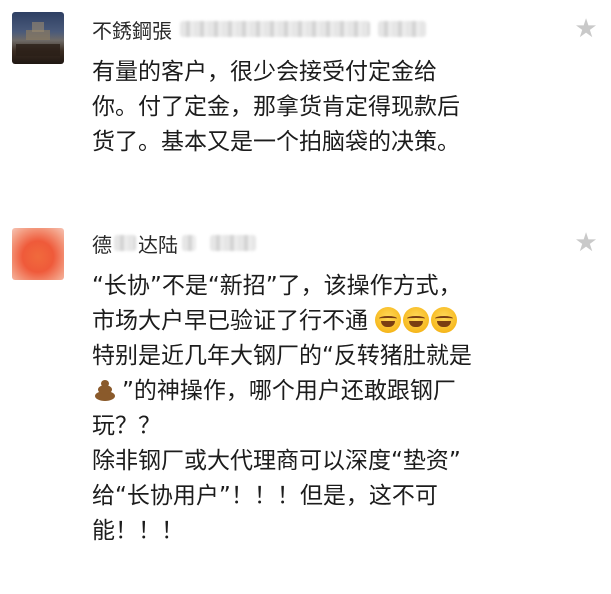 The image size is (611, 594). I want to click on comment-header: 德 达陆, so click(174, 243).